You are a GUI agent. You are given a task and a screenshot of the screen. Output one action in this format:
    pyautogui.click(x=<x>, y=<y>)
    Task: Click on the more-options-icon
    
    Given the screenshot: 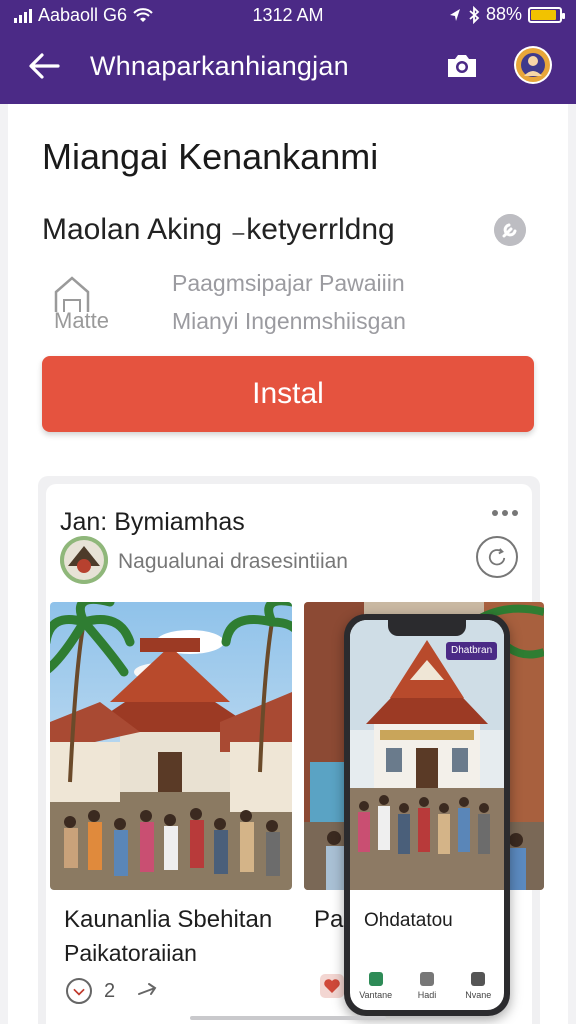 What is the action you would take?
    pyautogui.click(x=507, y=513)
    